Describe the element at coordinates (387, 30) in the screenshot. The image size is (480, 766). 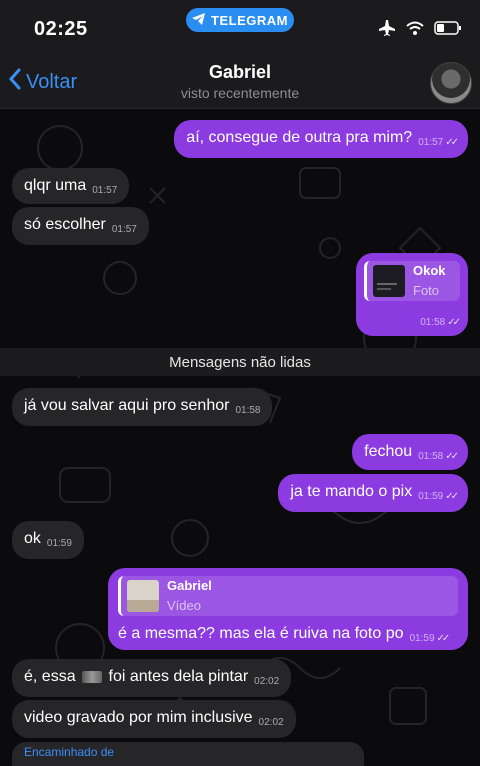
I see `airplane-icon` at that location.